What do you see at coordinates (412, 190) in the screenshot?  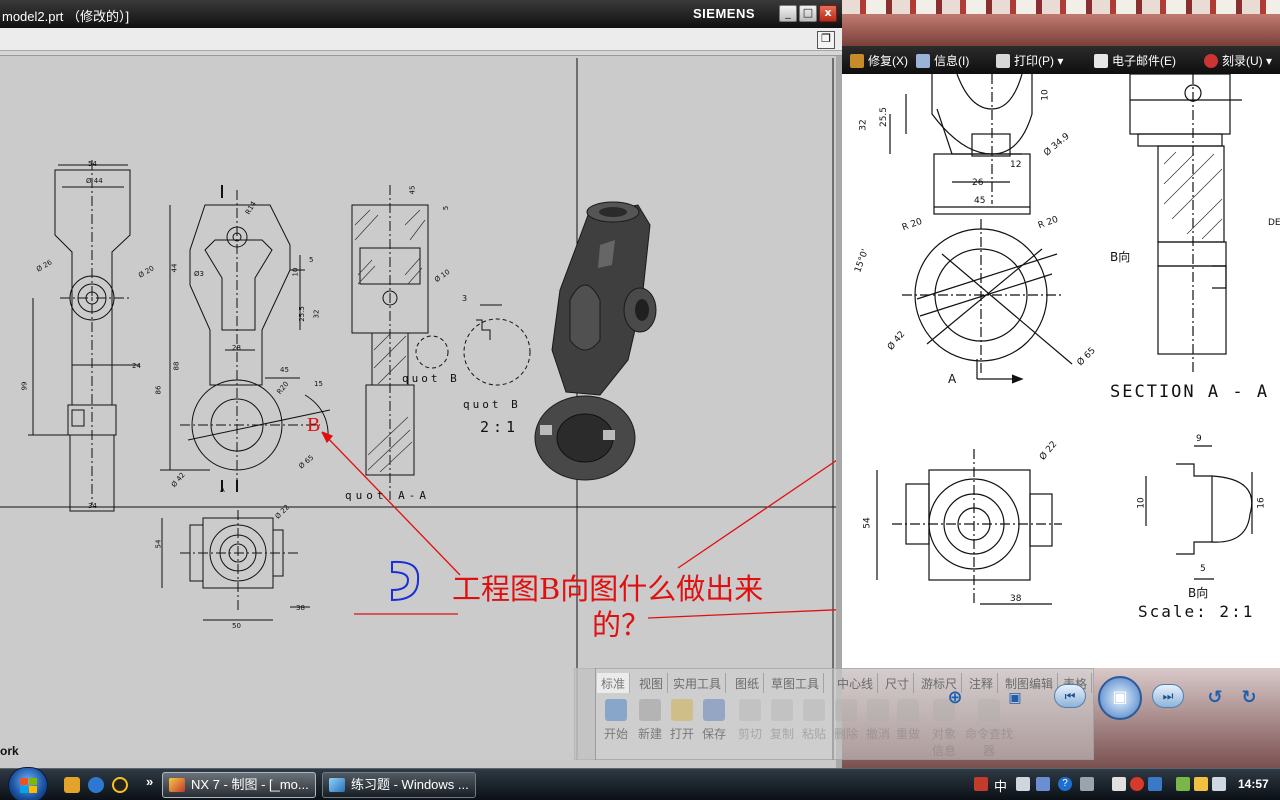 I see `dim-label: 45` at bounding box center [412, 190].